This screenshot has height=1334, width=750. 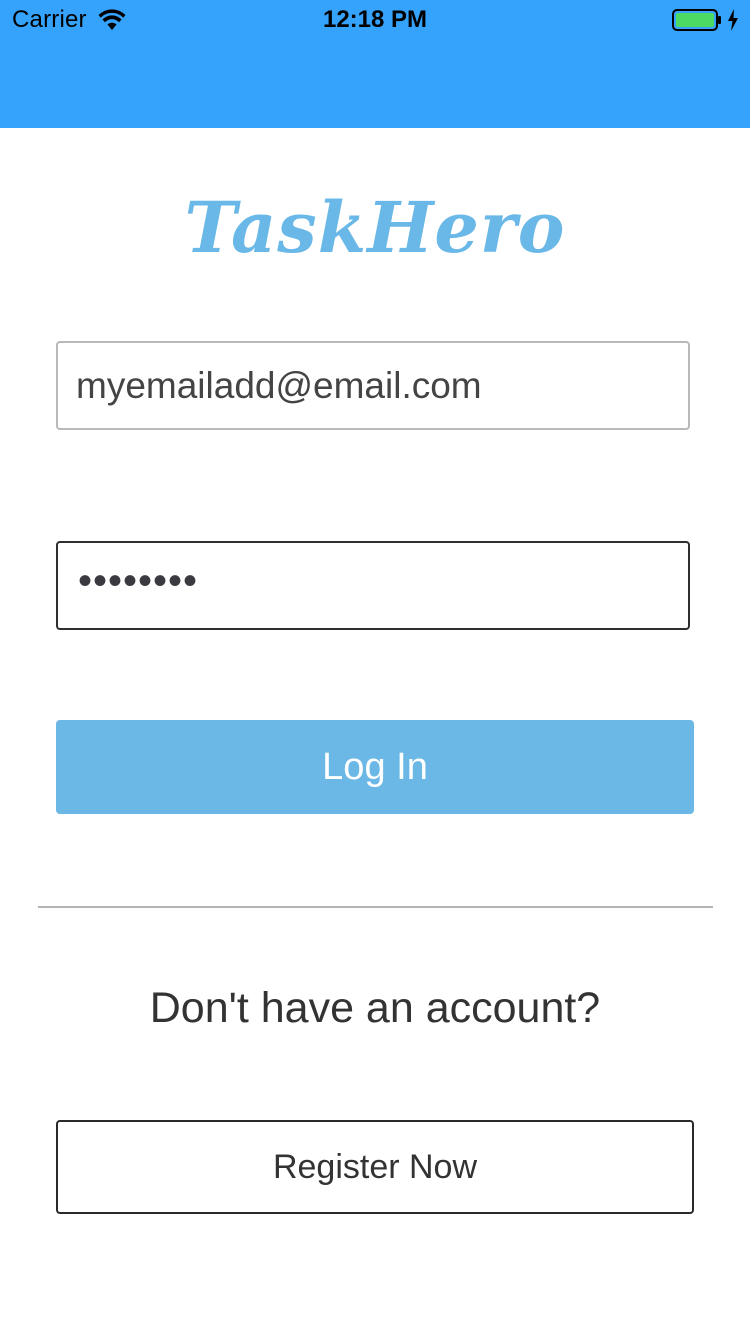 I want to click on email-input-value: myemailadd@email.com, so click(x=279, y=386).